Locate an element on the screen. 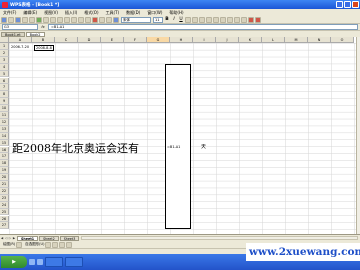 The height and width of the screenshot is (270, 360). sheet-tab-sheet2: Sheet2 is located at coordinates (49, 238).